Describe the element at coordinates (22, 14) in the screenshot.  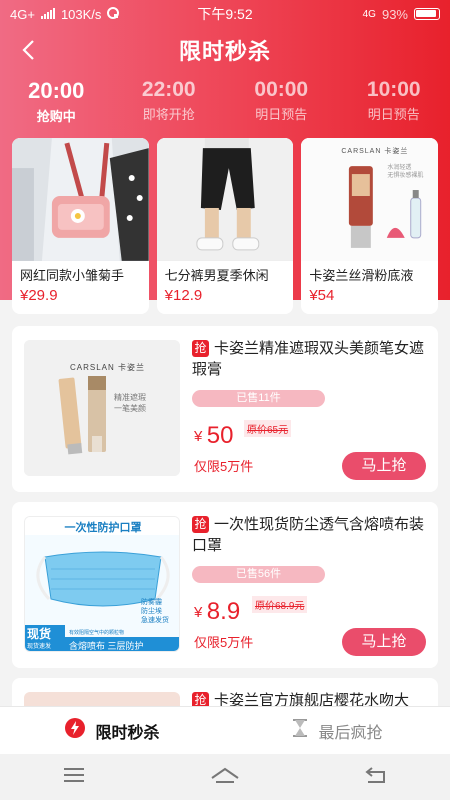
I see `network-indicator: 4G+` at that location.